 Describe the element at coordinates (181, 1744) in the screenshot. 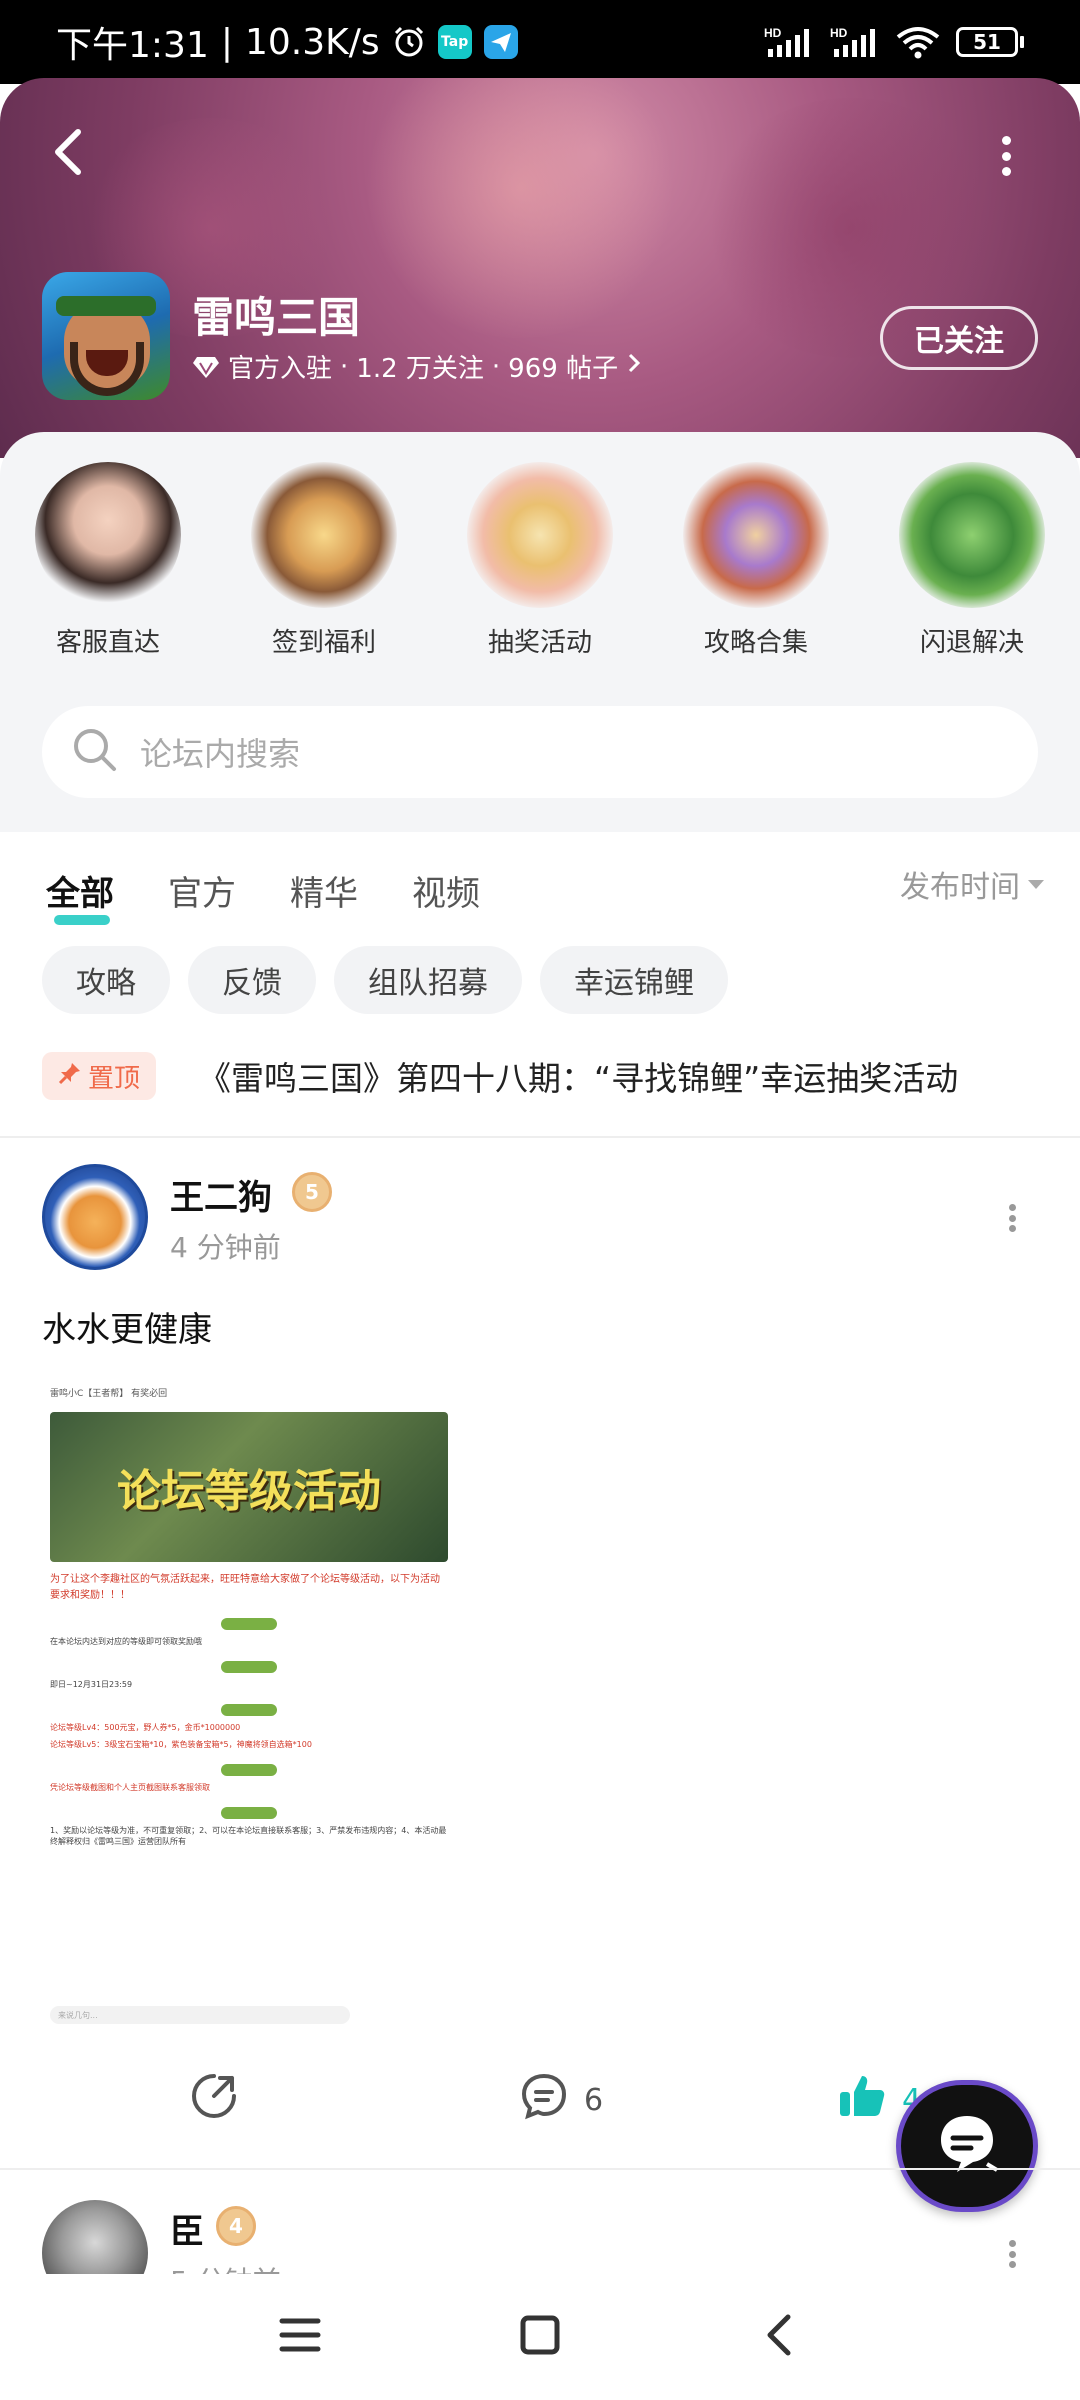

I see `image-line: 论坛等级Lv5：3级宝石宝箱*10，紫色装备宝箱*5，神魔将领自选箱*100` at that location.